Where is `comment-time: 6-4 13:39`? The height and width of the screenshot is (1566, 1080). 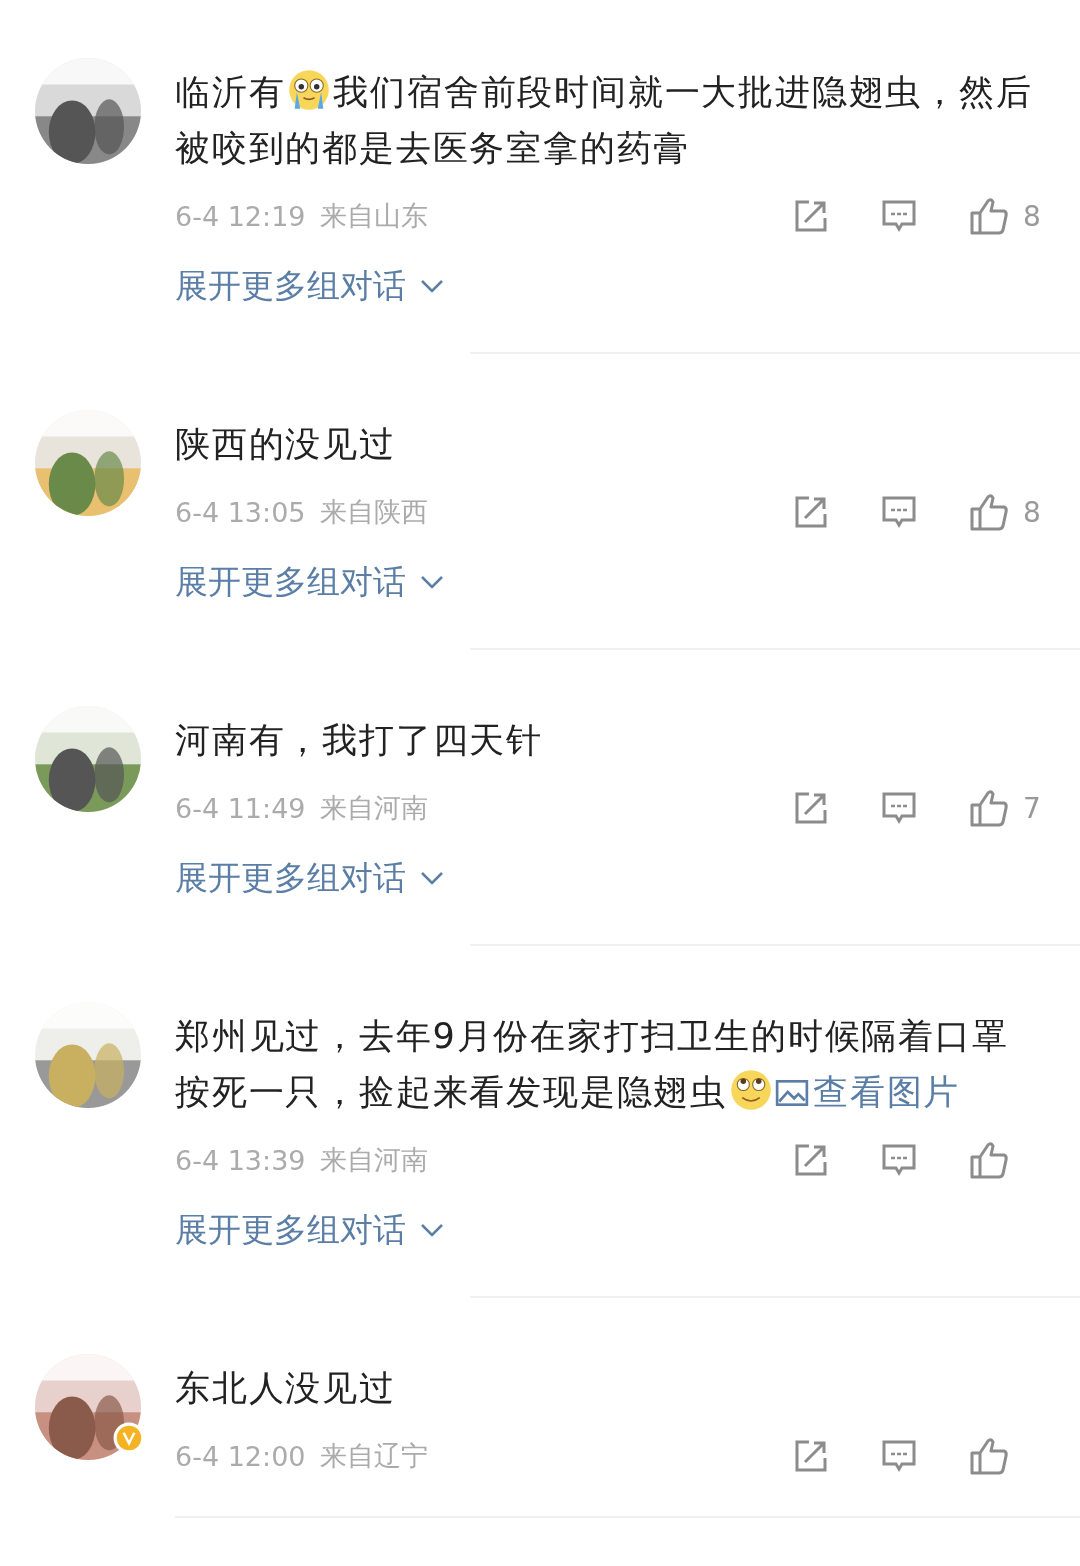
comment-time: 6-4 13:39 is located at coordinates (240, 1160).